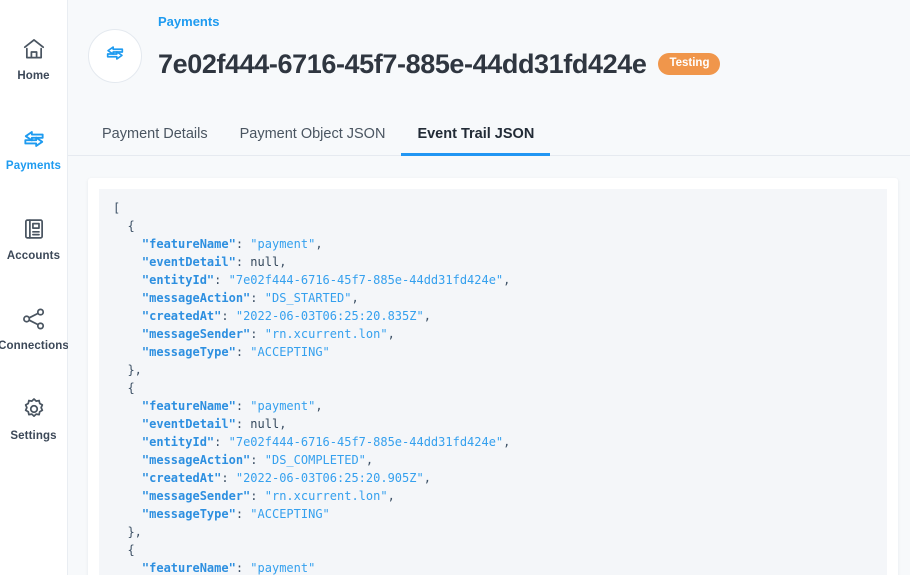 The image size is (910, 575). I want to click on breadcrumb: Payments, so click(439, 22).